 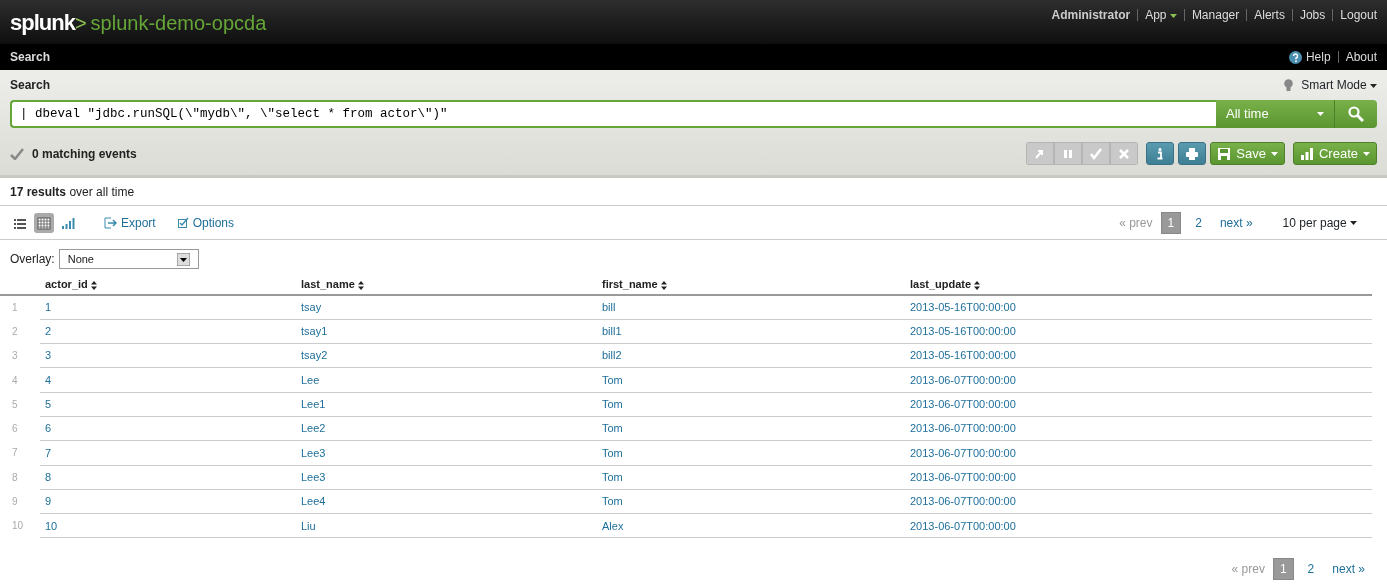 I want to click on checkmark-icon, so click(x=1096, y=153).